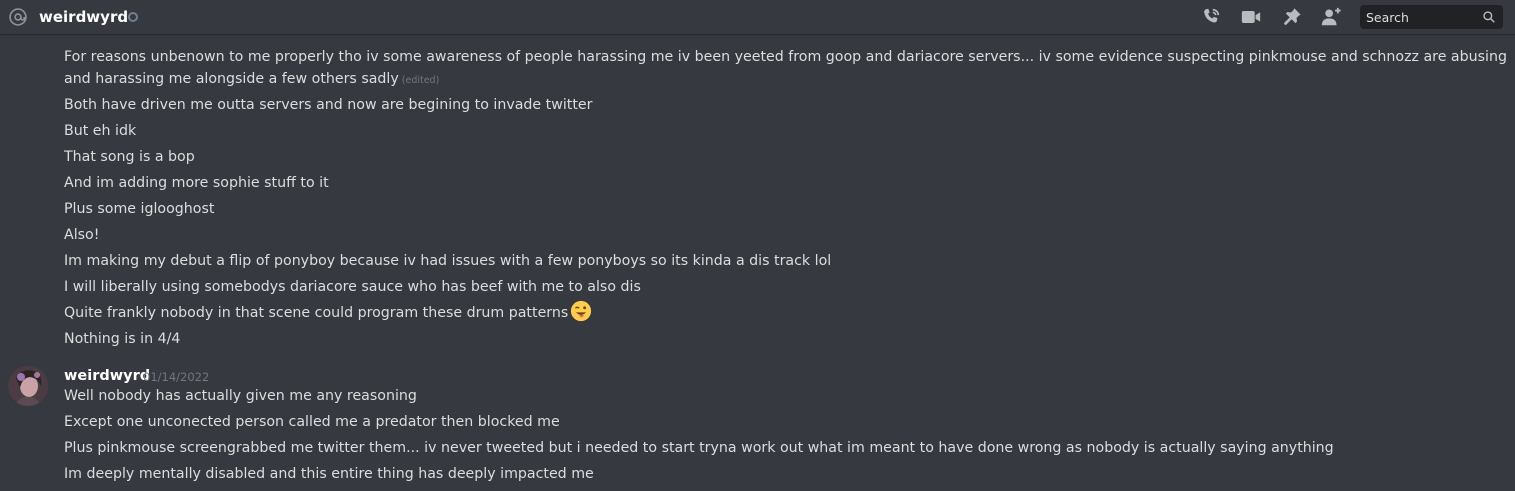 This screenshot has height=491, width=1515. I want to click on message-text: Nothing is in 4/4, so click(122, 339).